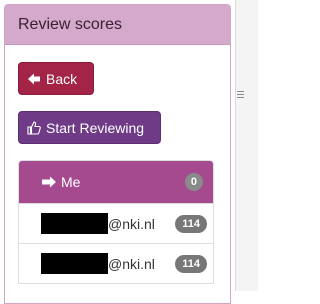 The width and height of the screenshot is (320, 304). I want to click on splitter-grip-icon, so click(241, 95).